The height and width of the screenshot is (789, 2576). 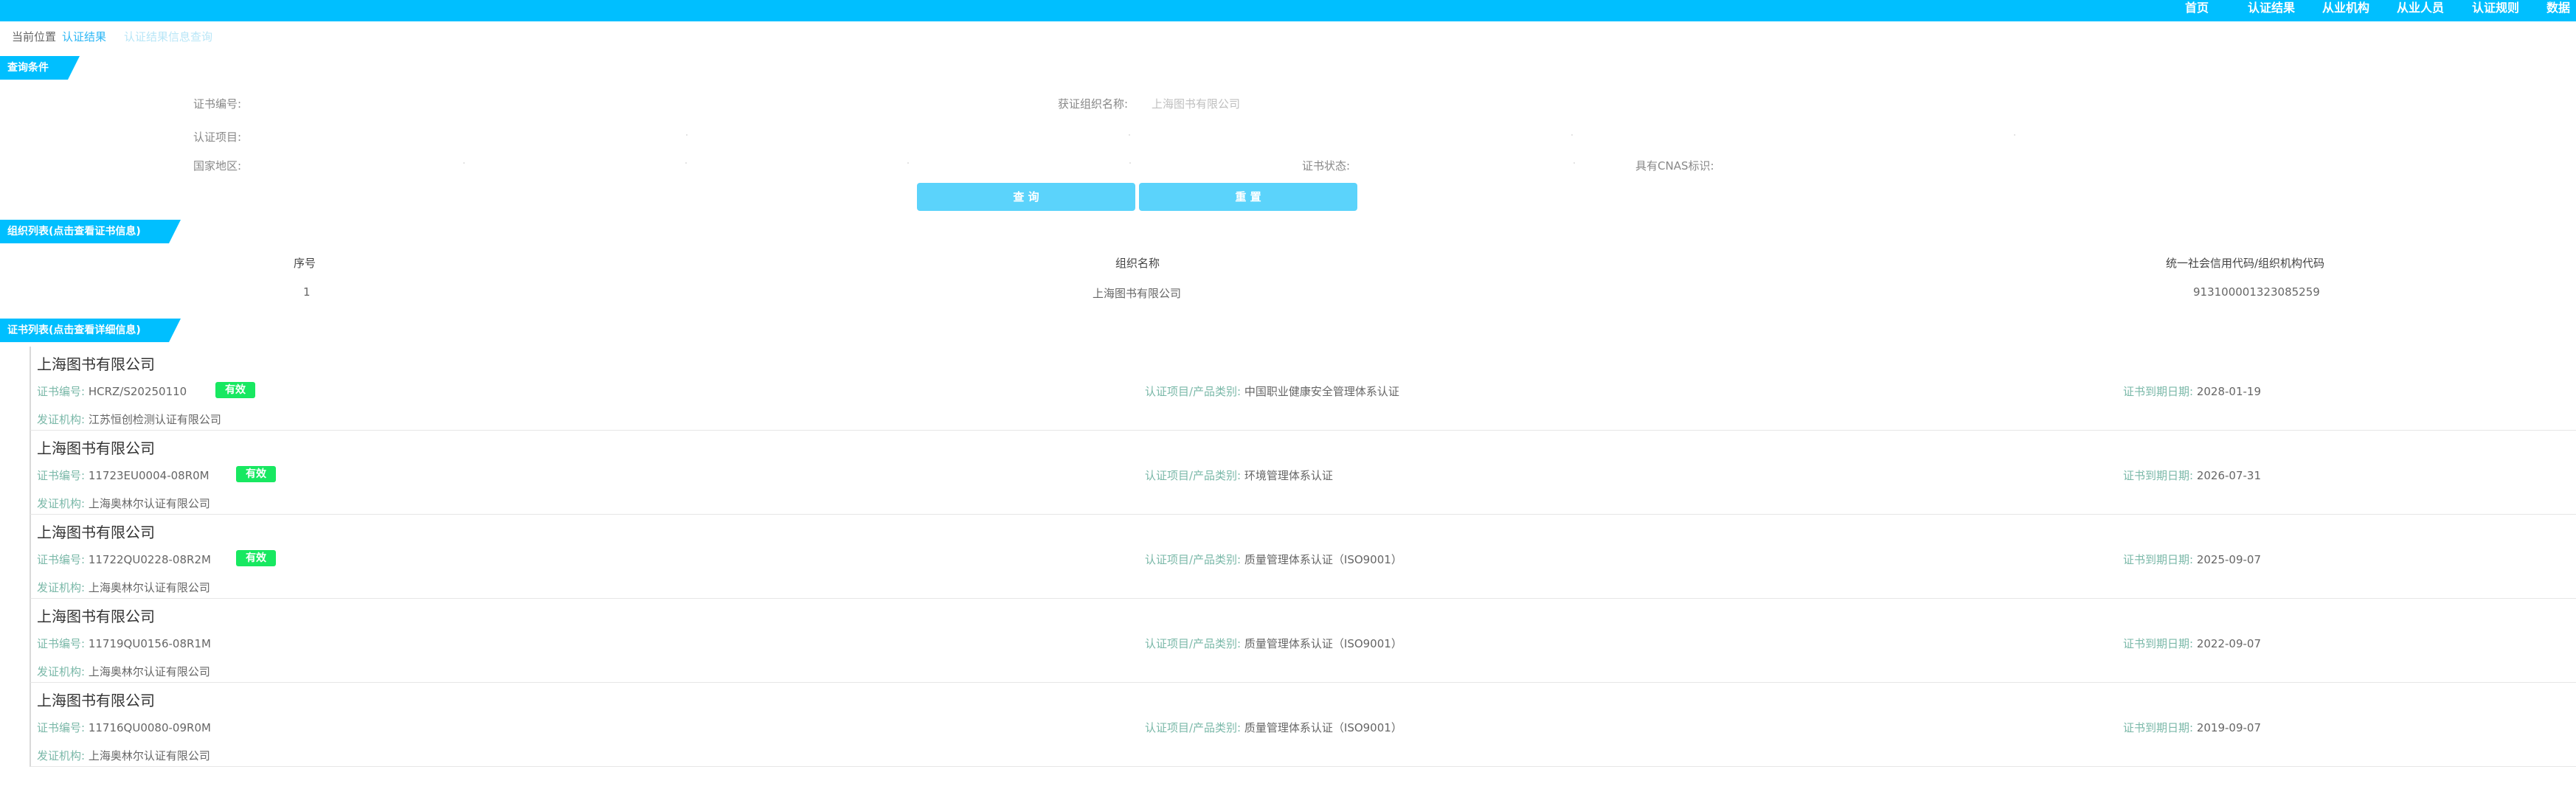 What do you see at coordinates (90, 231) in the screenshot?
I see `section-tab-org-list: 组织列表(点击查看证书信息)` at bounding box center [90, 231].